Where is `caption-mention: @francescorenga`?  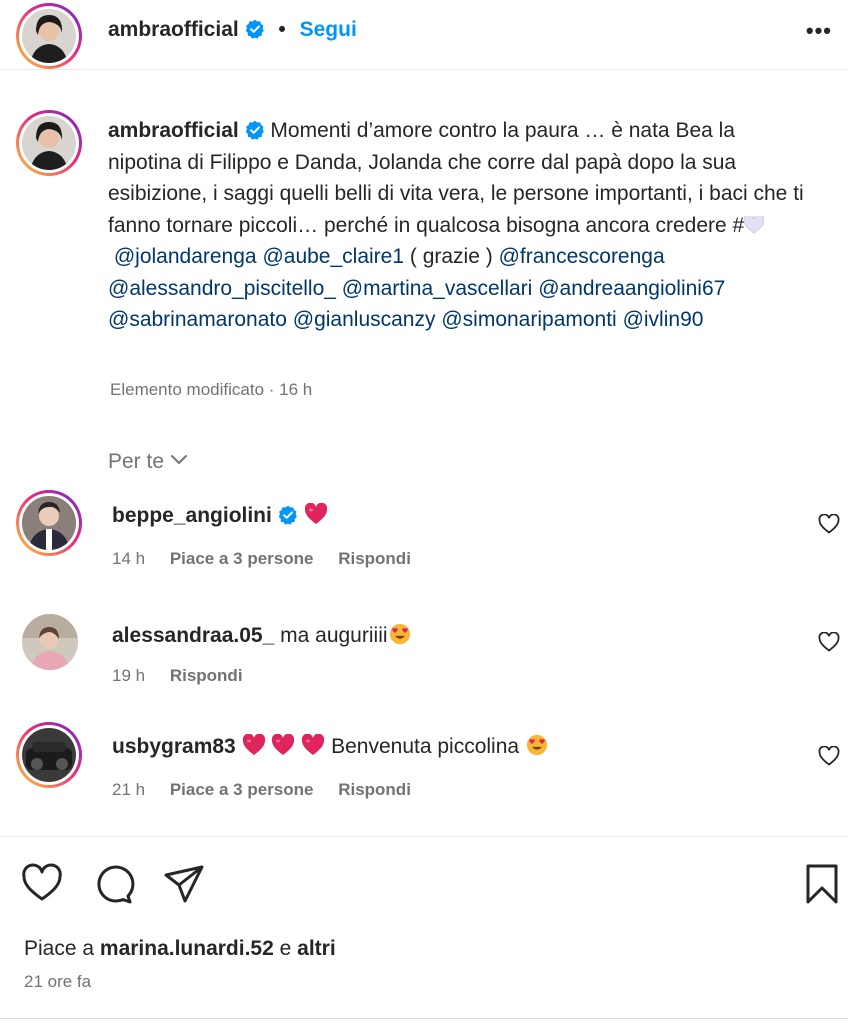
caption-mention: @francescorenga is located at coordinates (582, 256).